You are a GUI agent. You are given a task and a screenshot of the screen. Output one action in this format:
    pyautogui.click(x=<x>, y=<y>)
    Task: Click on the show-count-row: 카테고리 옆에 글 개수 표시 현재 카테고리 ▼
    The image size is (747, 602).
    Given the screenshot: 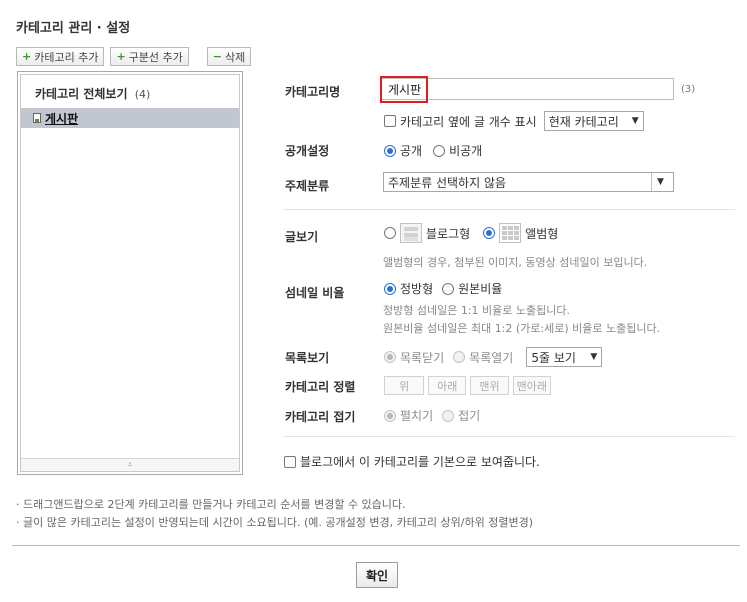 What is the action you would take?
    pyautogui.click(x=514, y=121)
    